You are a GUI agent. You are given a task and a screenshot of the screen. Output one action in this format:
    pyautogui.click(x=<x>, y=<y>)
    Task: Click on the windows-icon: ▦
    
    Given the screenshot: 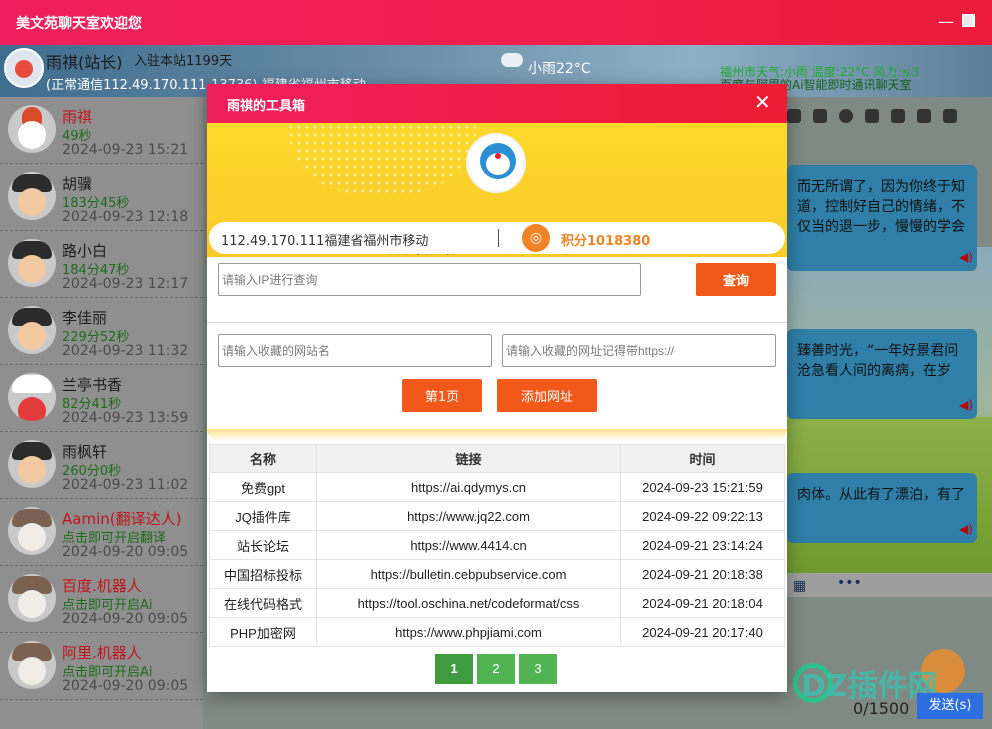 What is the action you would take?
    pyautogui.click(x=799, y=586)
    